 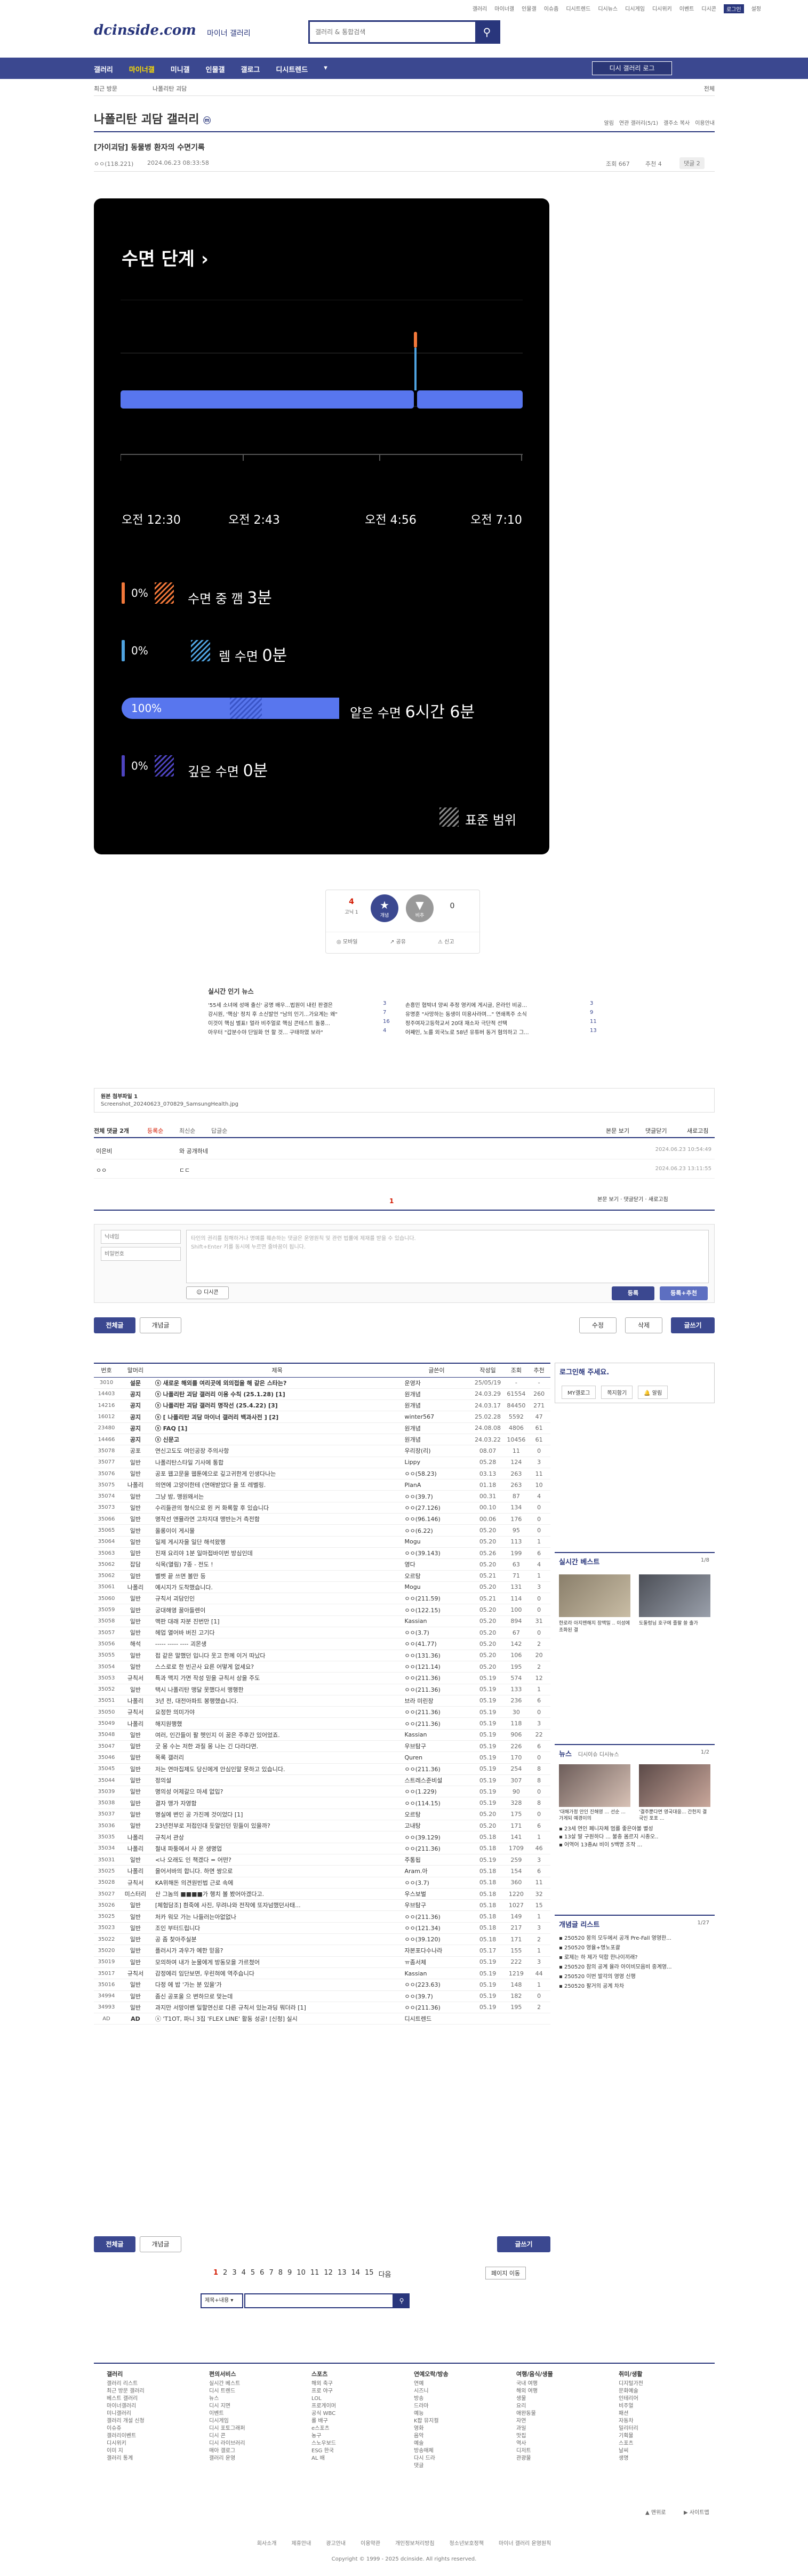 What do you see at coordinates (277, 1803) in the screenshot?
I see `post-subject: 결자 맹가 자영함` at bounding box center [277, 1803].